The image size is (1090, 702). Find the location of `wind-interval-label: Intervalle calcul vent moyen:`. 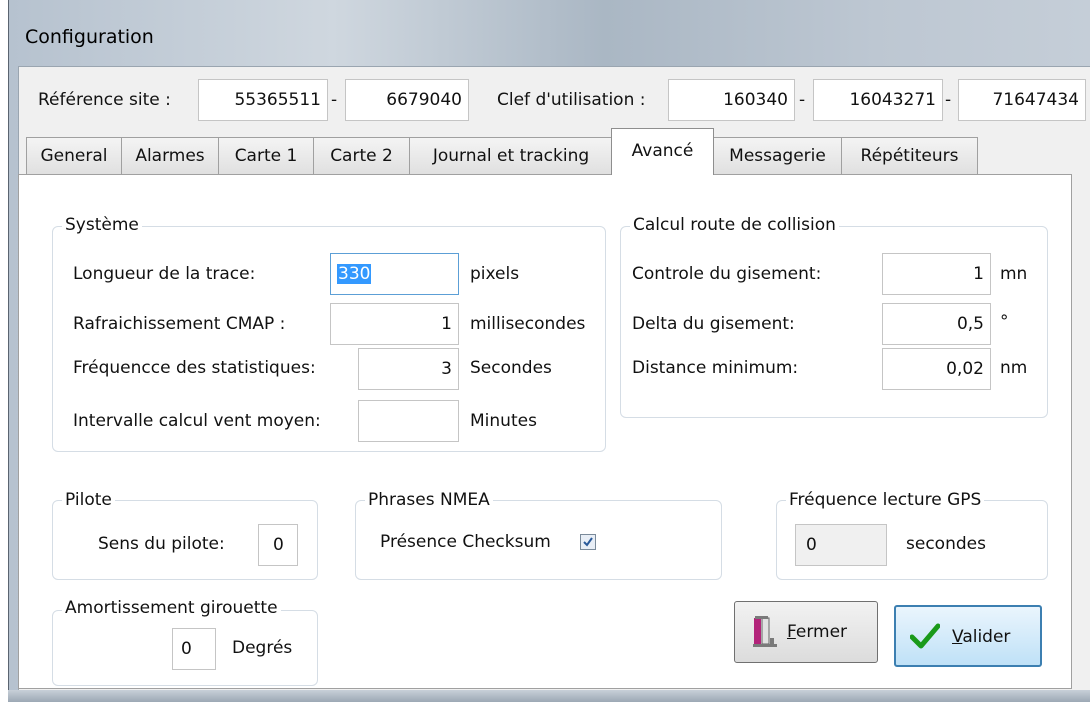

wind-interval-label: Intervalle calcul vent moyen: is located at coordinates (197, 421).